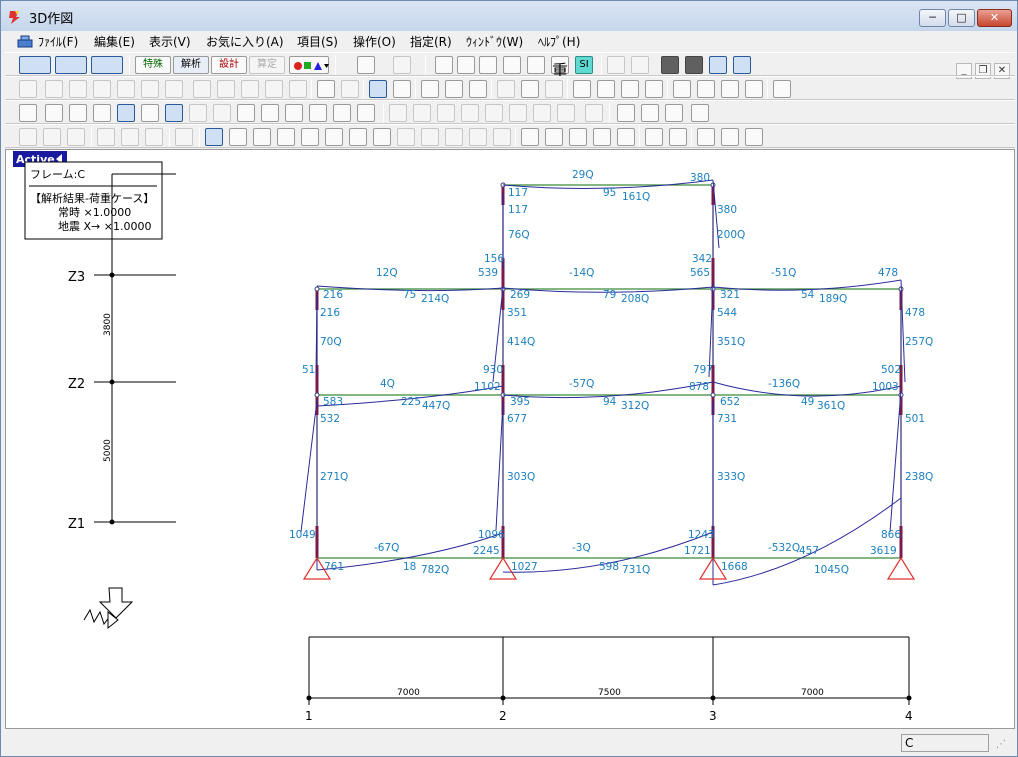 The image size is (1018, 757). I want to click on pan-button, so click(512, 65).